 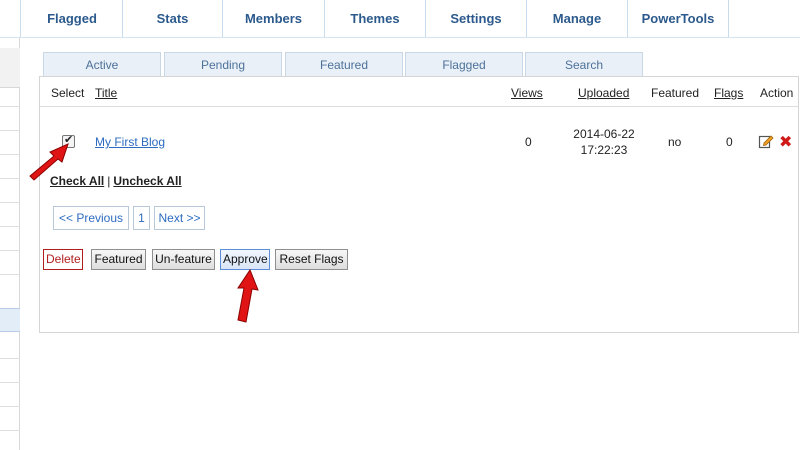 I want to click on row-uploaded: 2014-06-22 17:22:23, so click(x=604, y=142).